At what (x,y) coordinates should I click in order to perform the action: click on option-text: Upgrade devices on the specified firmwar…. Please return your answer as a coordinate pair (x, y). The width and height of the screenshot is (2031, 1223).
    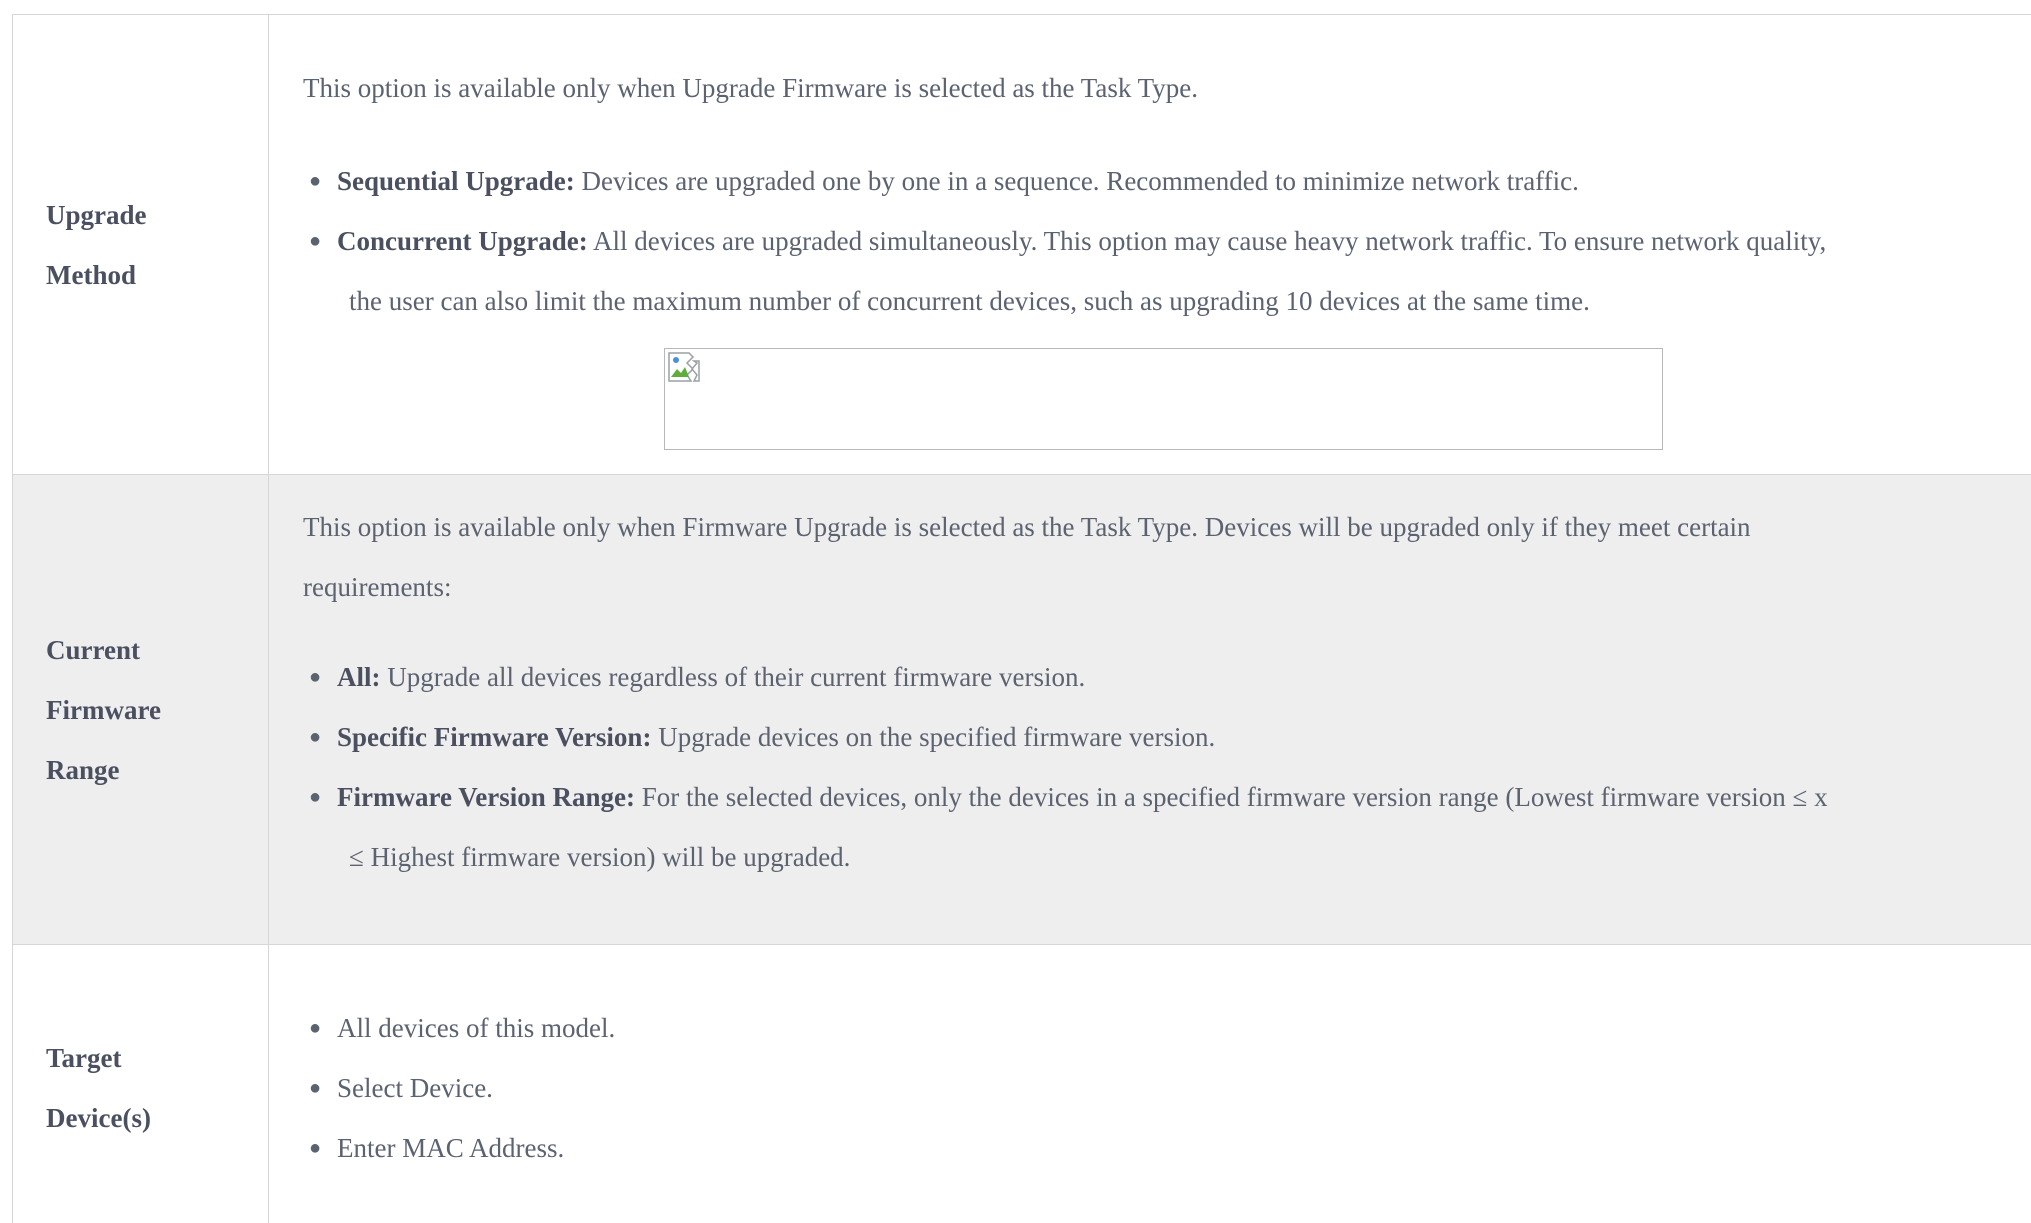
    Looking at the image, I should click on (933, 737).